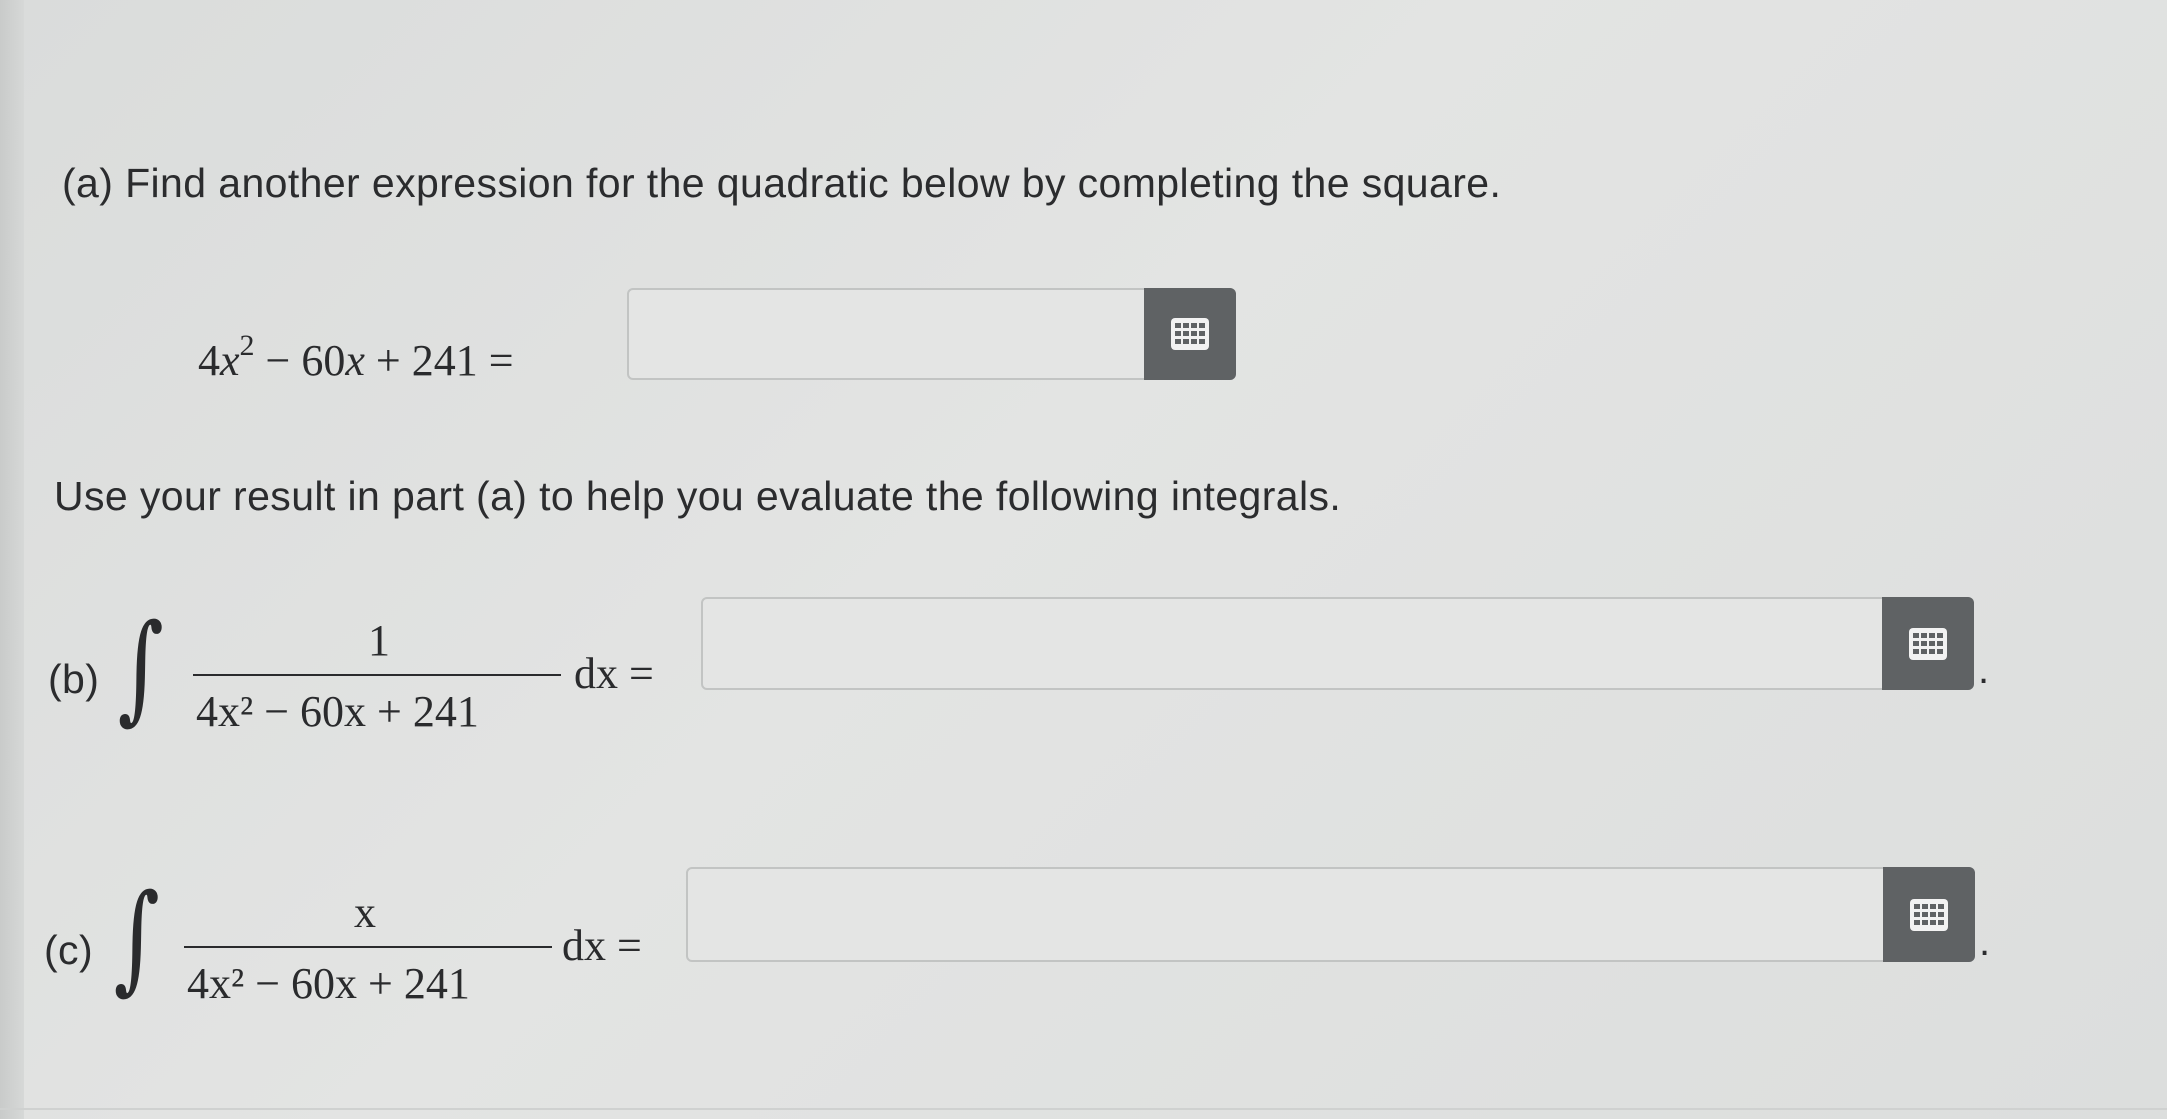 This screenshot has height=1119, width=2167. Describe the element at coordinates (1985, 942) in the screenshot. I see `part-c-period: .` at that location.